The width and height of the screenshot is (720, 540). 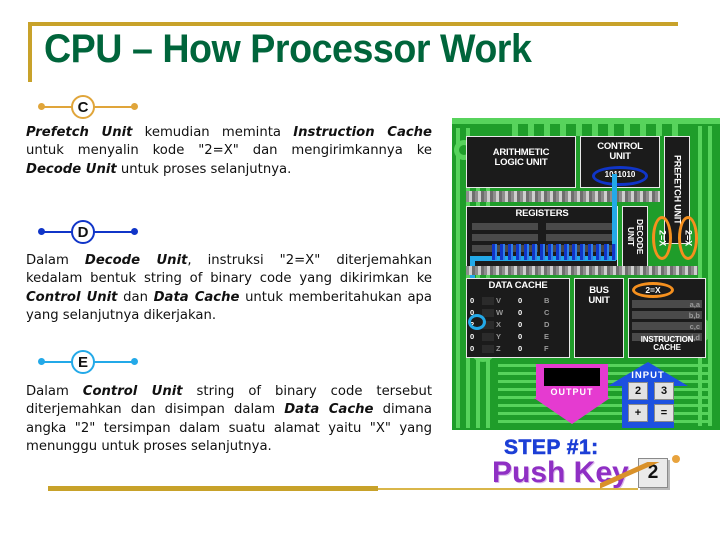 I want to click on input-key-+: +, so click(x=638, y=413).